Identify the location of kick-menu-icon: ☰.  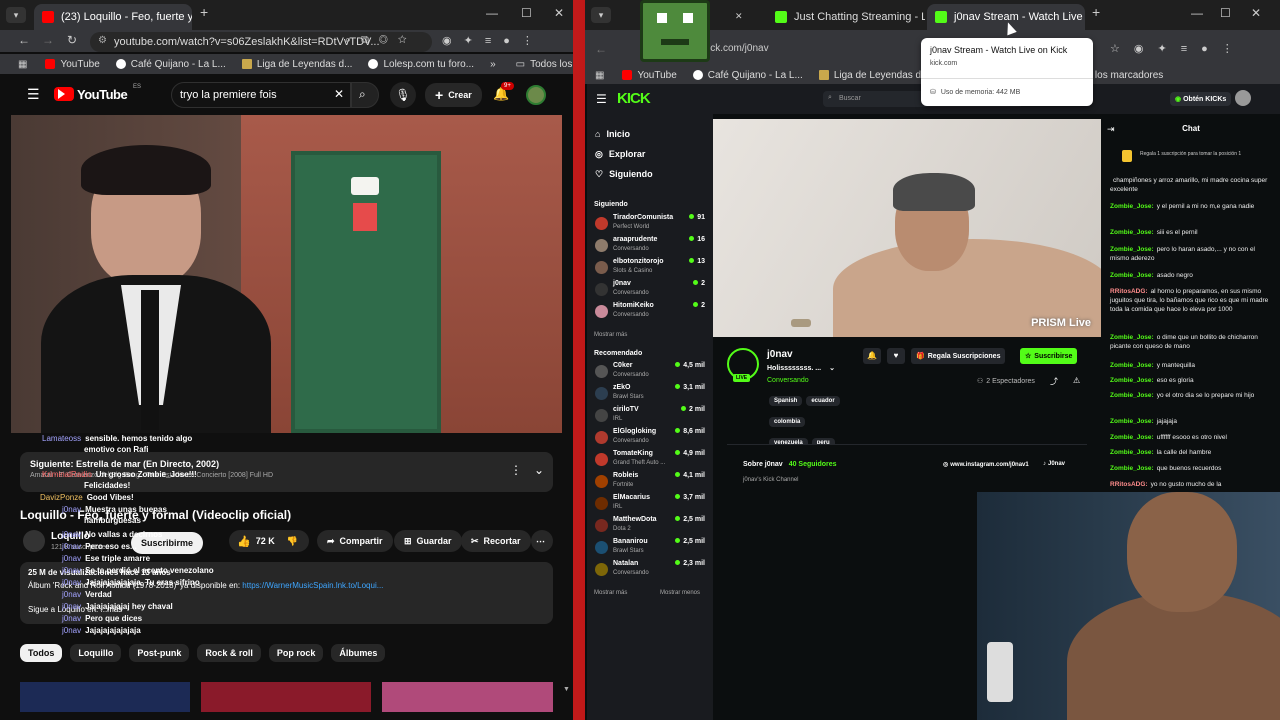
(601, 99).